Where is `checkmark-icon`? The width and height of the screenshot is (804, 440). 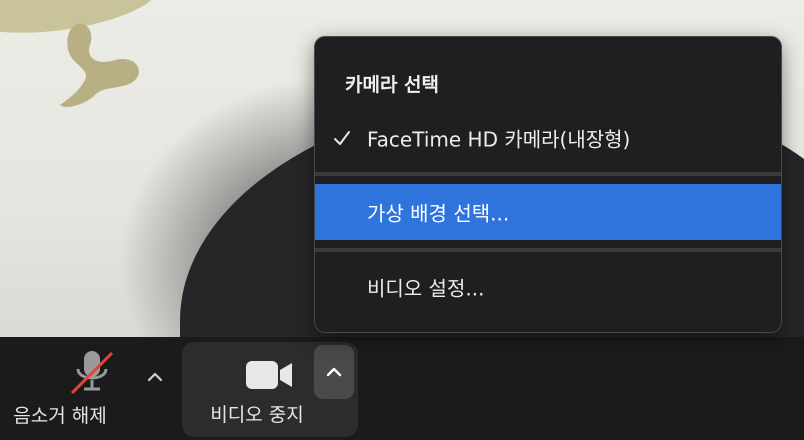
checkmark-icon is located at coordinates (342, 138).